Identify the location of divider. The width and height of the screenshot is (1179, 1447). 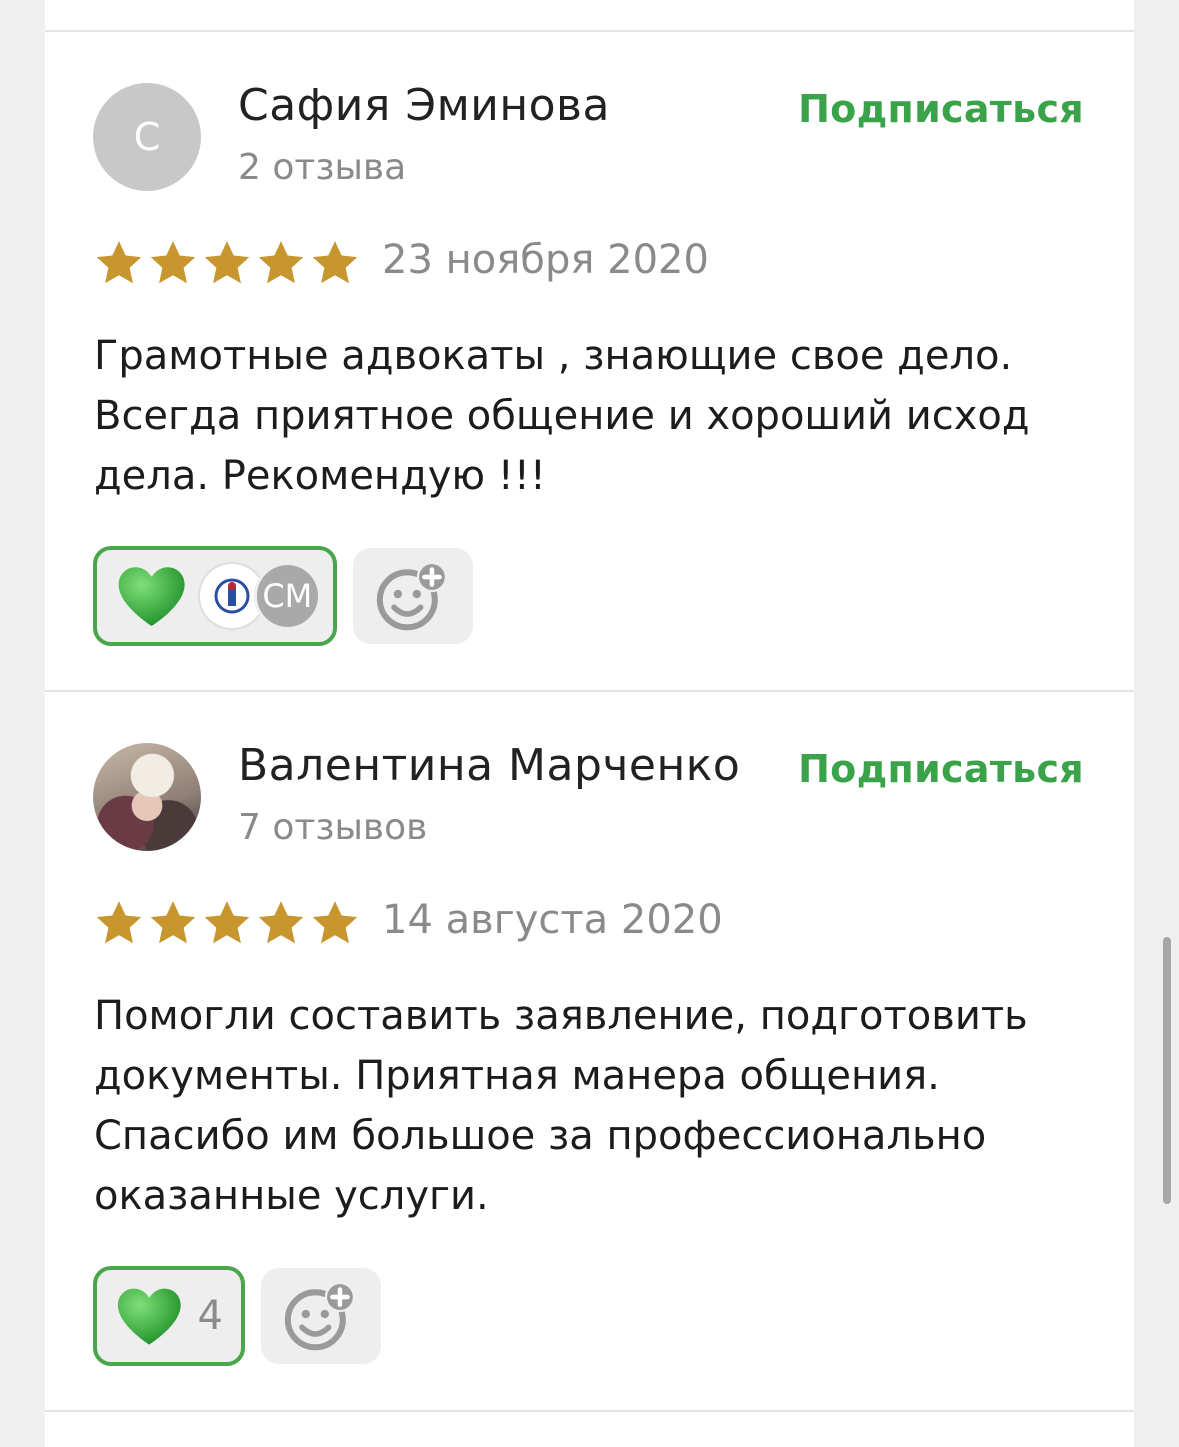
(589, 1411).